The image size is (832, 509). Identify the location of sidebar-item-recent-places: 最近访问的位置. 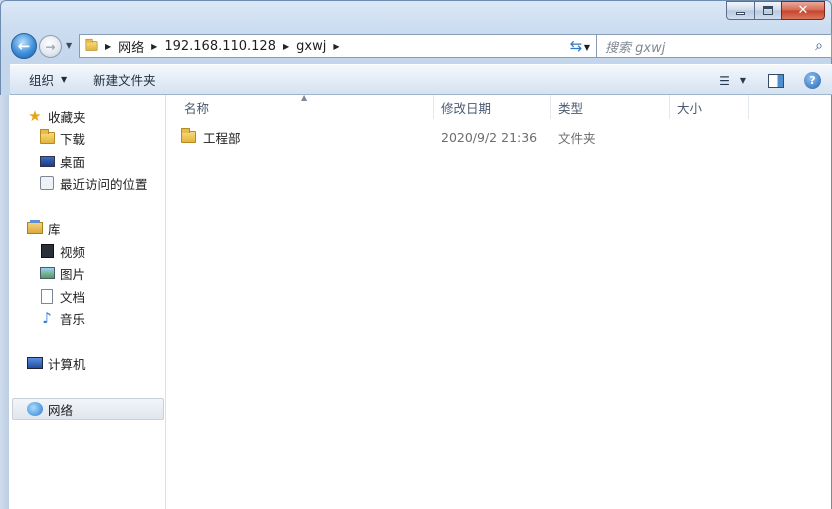
(93, 183).